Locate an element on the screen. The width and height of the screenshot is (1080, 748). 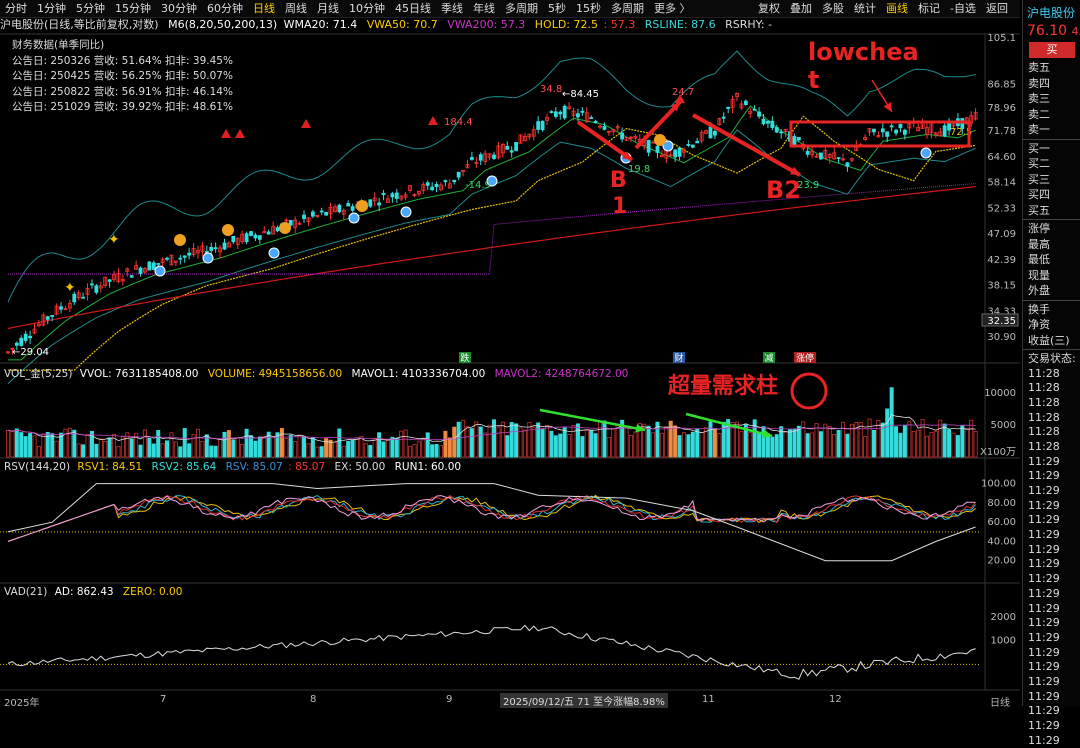
lowcheat-annotation-2: t is located at coordinates (813, 80).